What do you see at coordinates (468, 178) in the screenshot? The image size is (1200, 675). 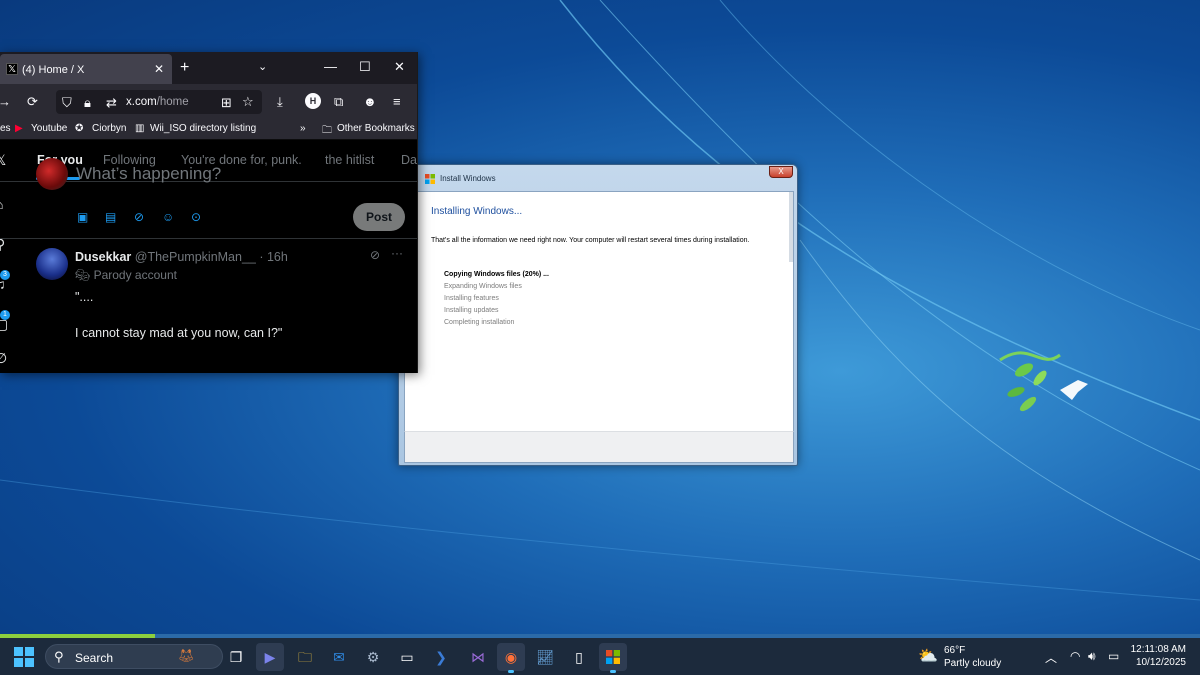 I see `dialog-title: Install Windows` at bounding box center [468, 178].